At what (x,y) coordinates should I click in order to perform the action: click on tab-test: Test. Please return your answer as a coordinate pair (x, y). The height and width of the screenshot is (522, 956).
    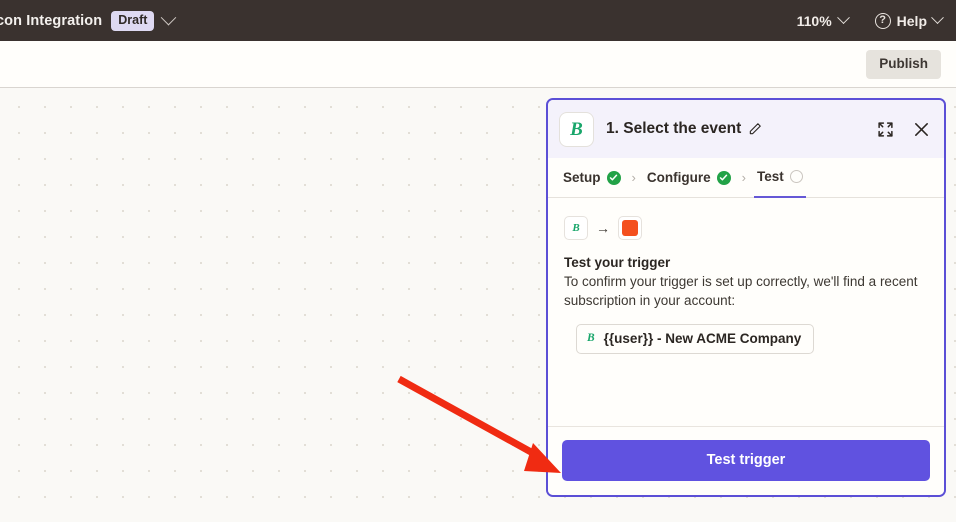
    Looking at the image, I should click on (779, 178).